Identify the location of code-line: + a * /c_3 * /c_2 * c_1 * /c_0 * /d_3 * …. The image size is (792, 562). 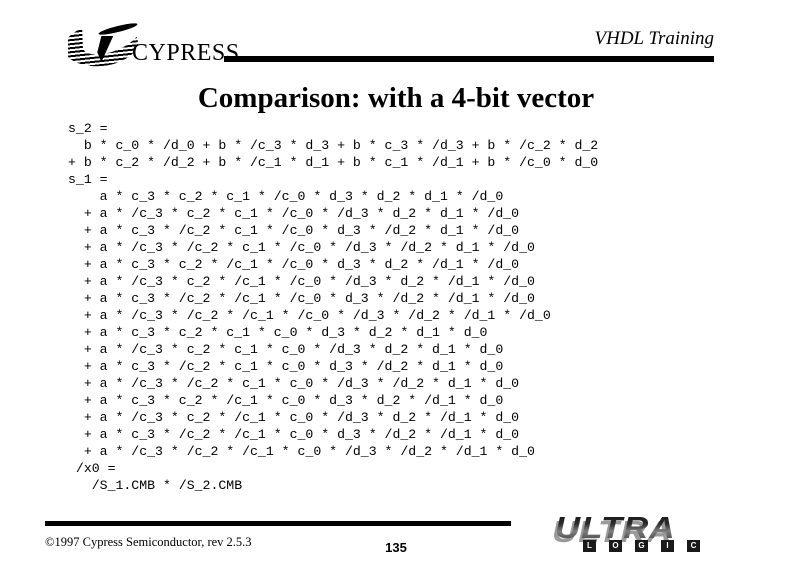
(301, 247).